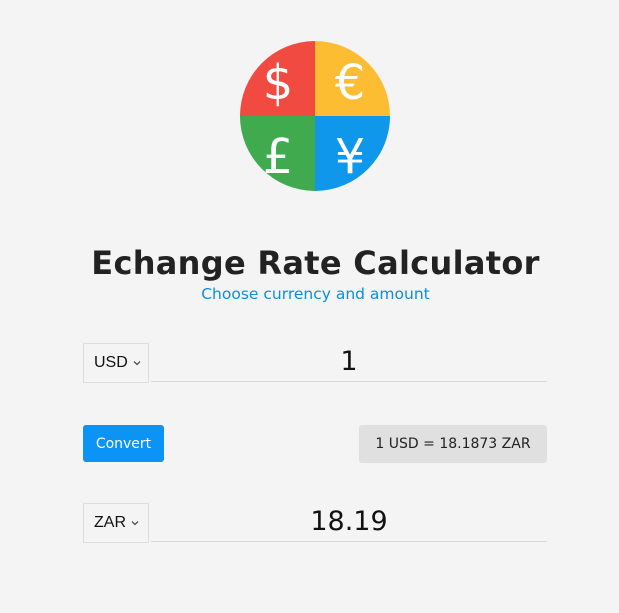 Image resolution: width=619 pixels, height=613 pixels. I want to click on from-currency-select: USD, so click(116, 363).